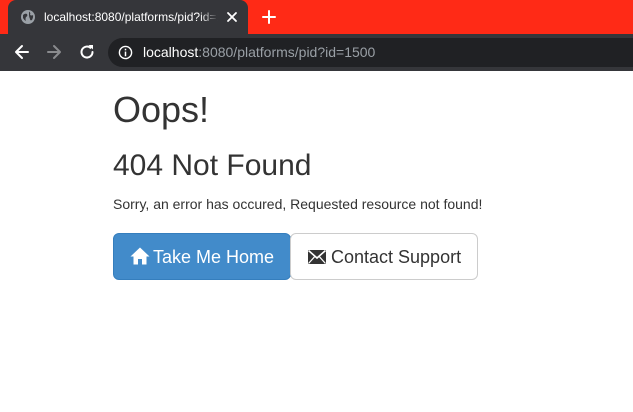  I want to click on take-me-home-button: Take Me Home, so click(202, 256).